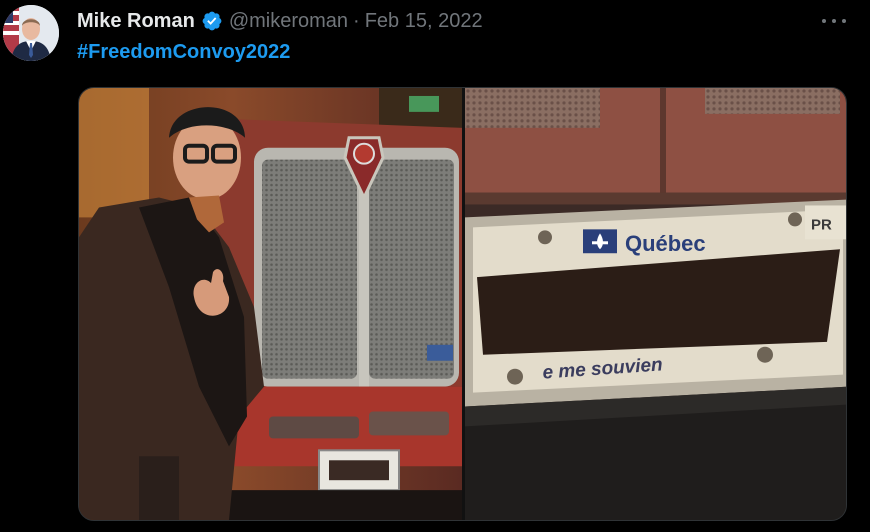 Image resolution: width=870 pixels, height=532 pixels. What do you see at coordinates (136, 21) in the screenshot?
I see `author-name: Mike Roman` at bounding box center [136, 21].